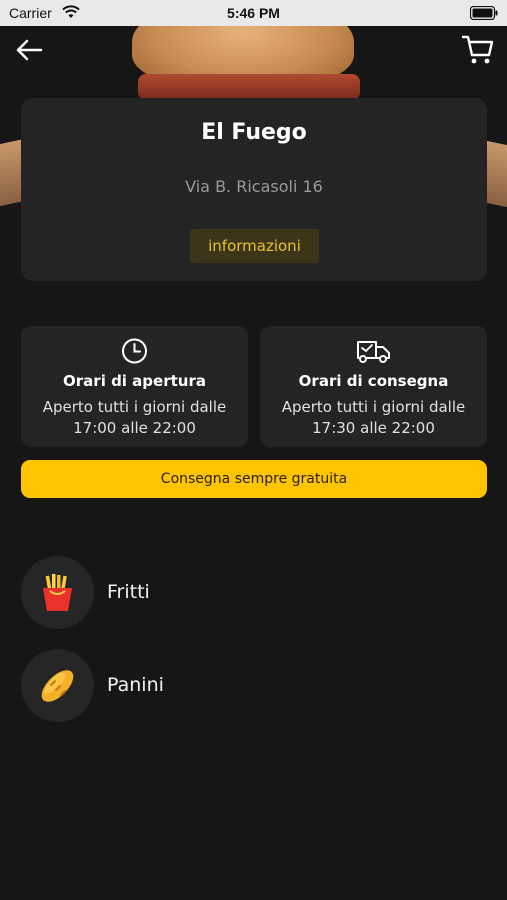 Image resolution: width=507 pixels, height=900 pixels. I want to click on category-label: Fritti, so click(128, 592).